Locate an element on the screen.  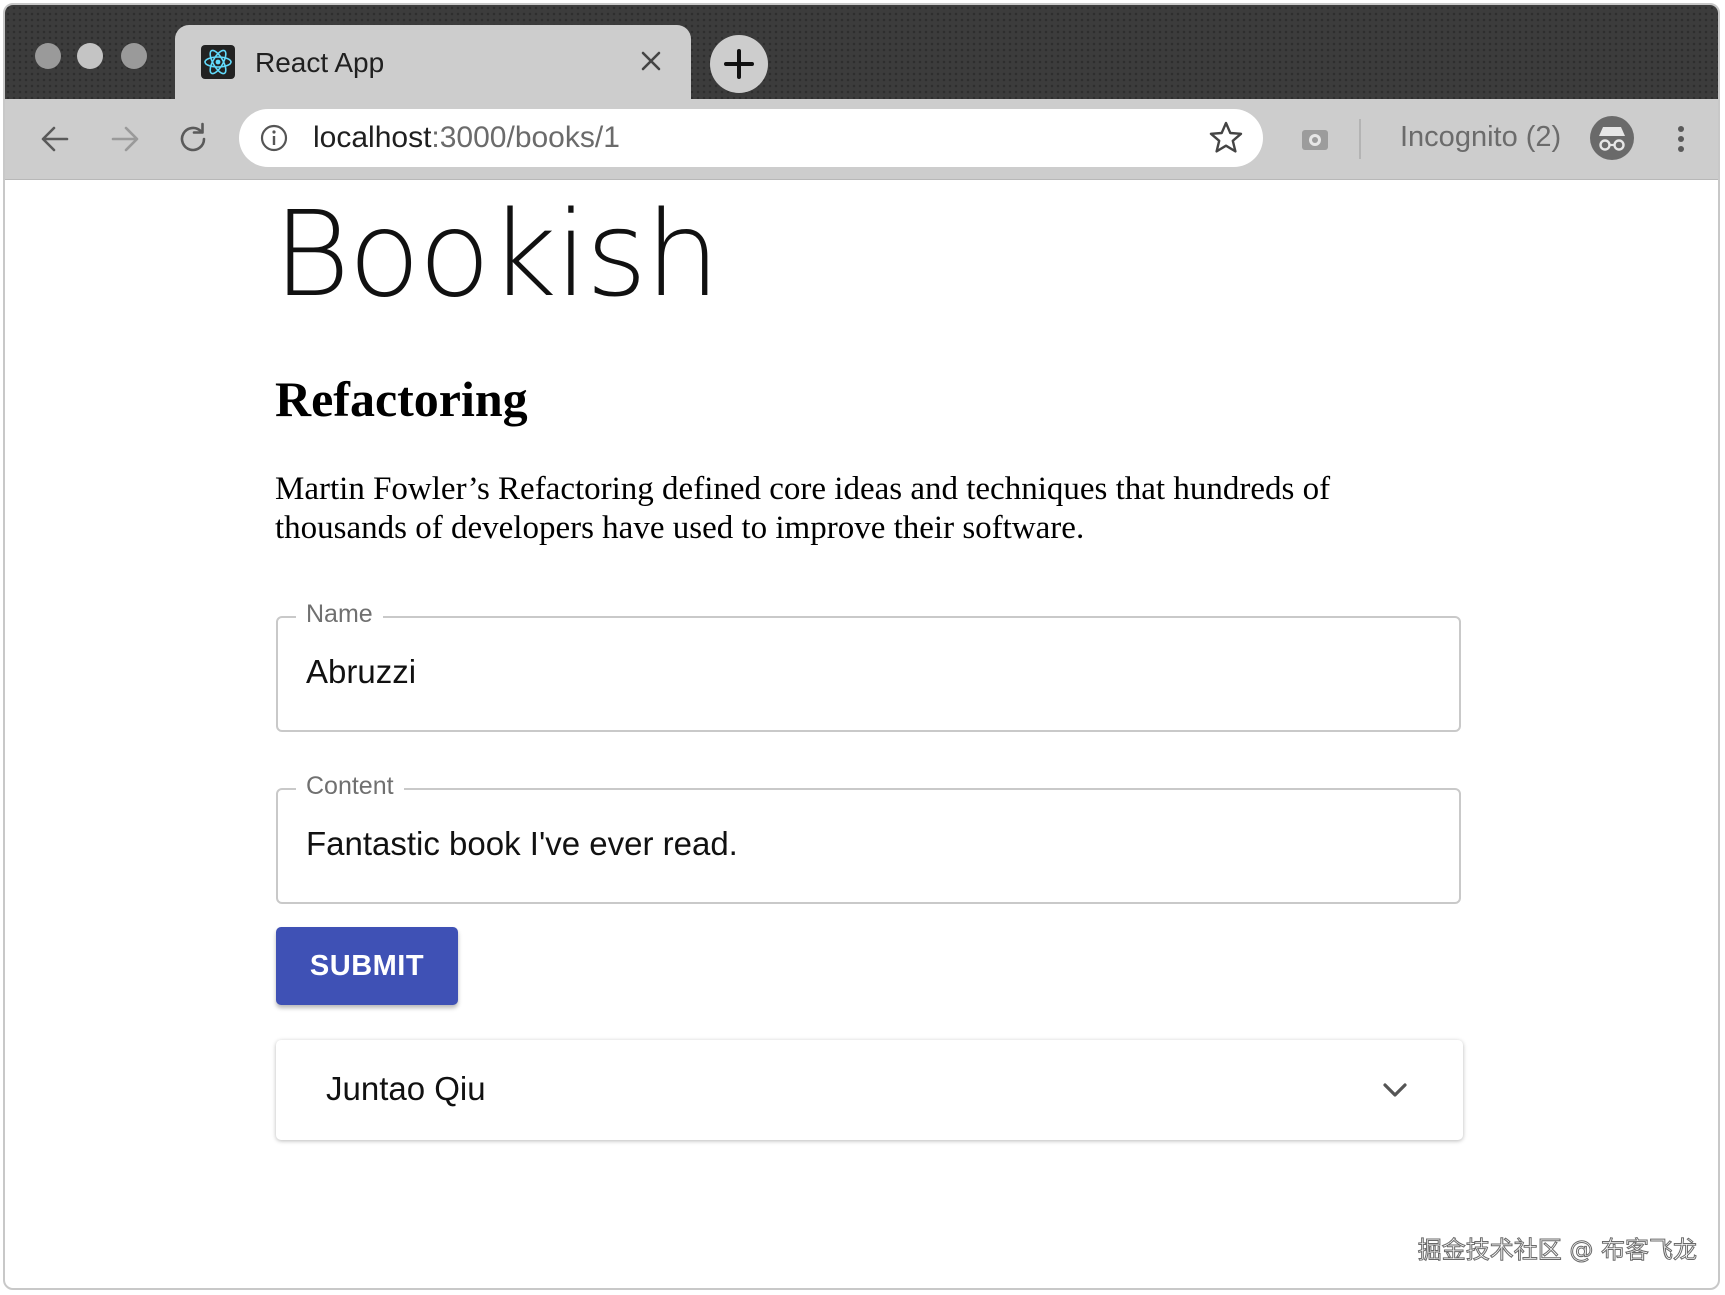
star-icon is located at coordinates (1226, 138).